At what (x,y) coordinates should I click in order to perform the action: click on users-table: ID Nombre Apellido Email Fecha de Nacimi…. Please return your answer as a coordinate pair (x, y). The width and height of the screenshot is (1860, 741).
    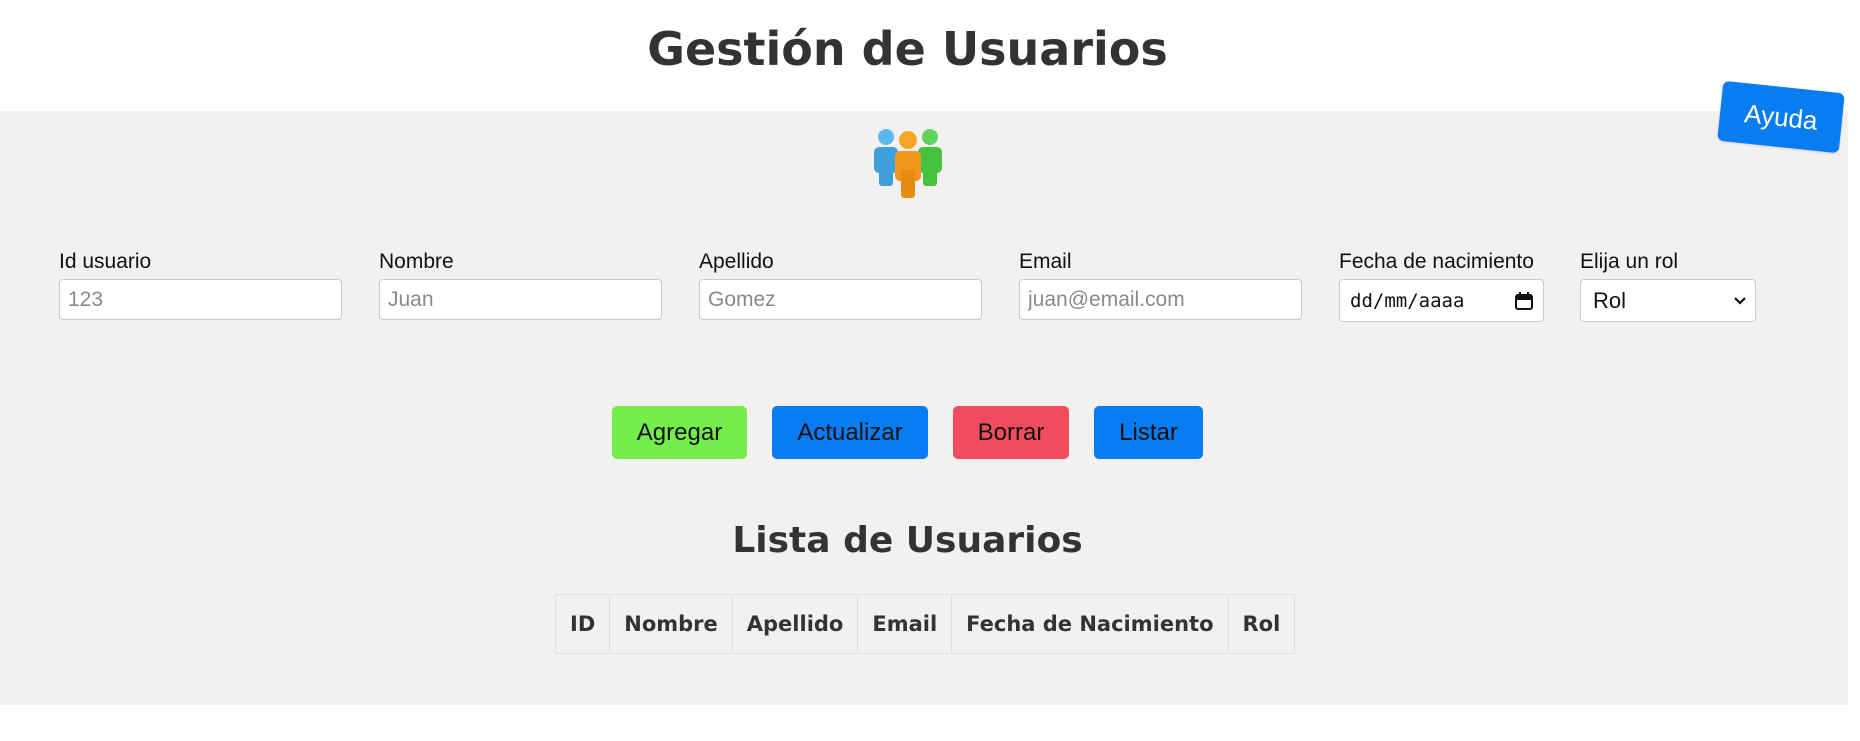
    Looking at the image, I should click on (925, 624).